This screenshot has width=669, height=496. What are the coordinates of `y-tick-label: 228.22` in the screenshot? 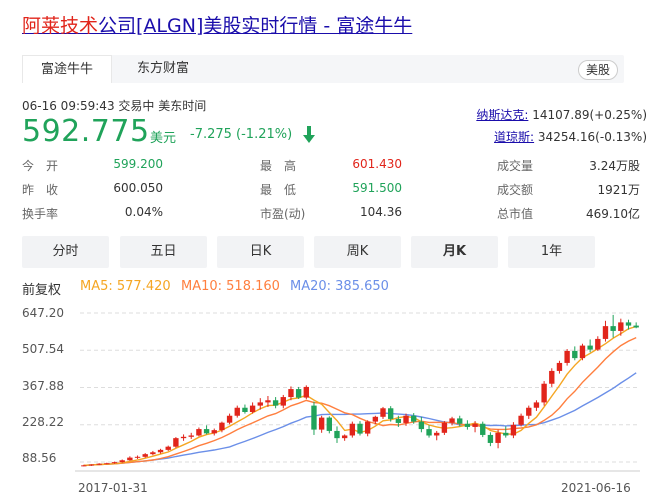 It's located at (43, 422).